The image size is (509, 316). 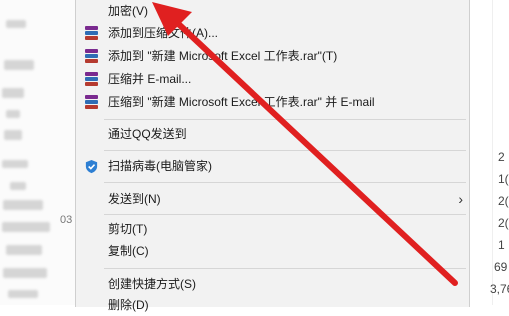 I want to click on menu-item-delete: 删除(D), so click(x=272, y=305).